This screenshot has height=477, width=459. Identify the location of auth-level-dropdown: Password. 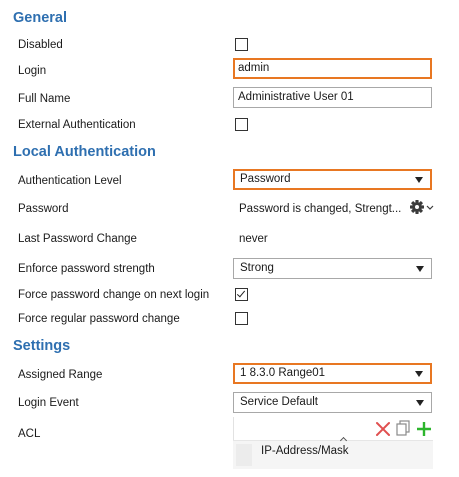
(332, 179).